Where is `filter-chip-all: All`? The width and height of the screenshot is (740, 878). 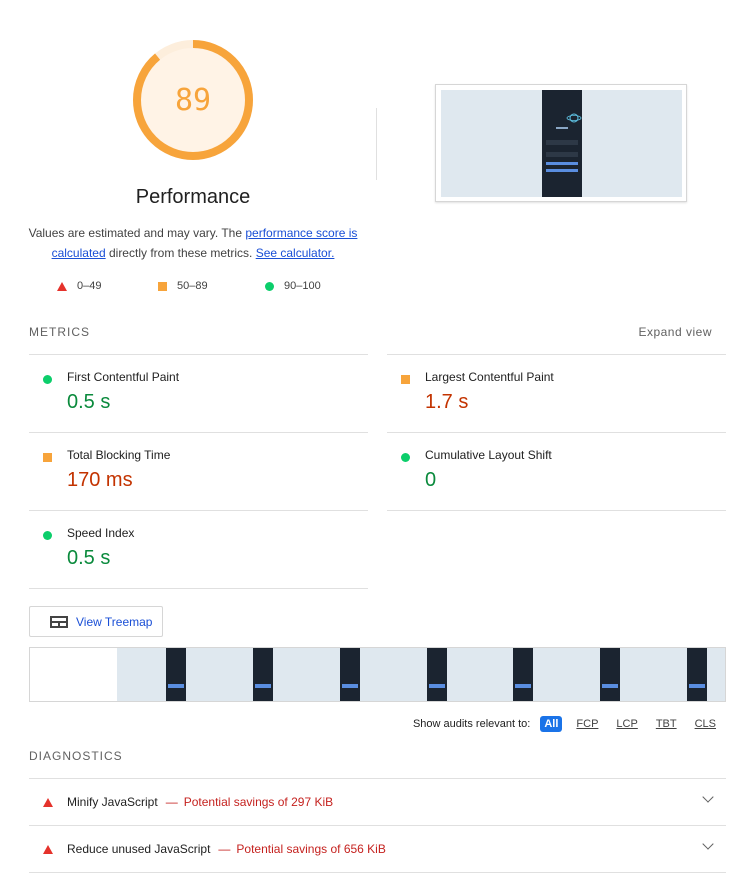
filter-chip-all: All is located at coordinates (551, 724).